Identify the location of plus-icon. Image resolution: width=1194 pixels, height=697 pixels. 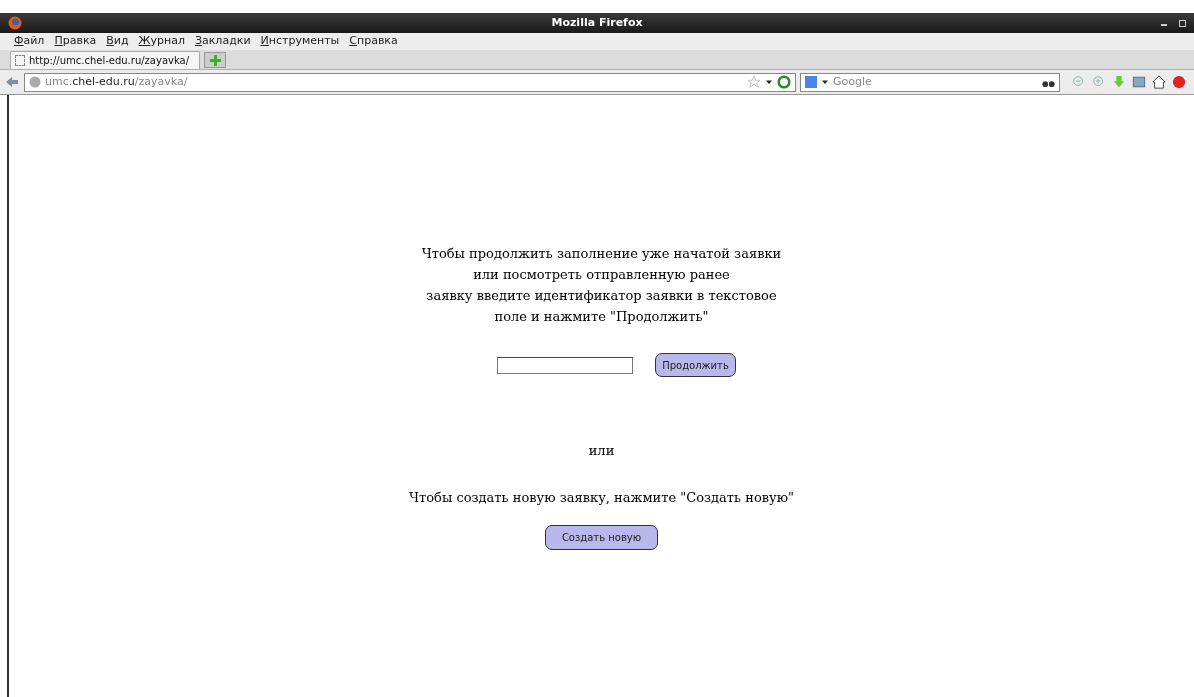
(215, 60).